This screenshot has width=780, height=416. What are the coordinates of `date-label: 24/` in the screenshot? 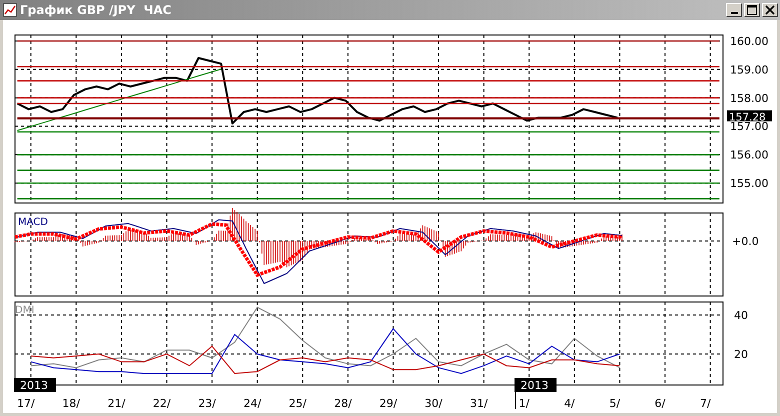 It's located at (253, 403).